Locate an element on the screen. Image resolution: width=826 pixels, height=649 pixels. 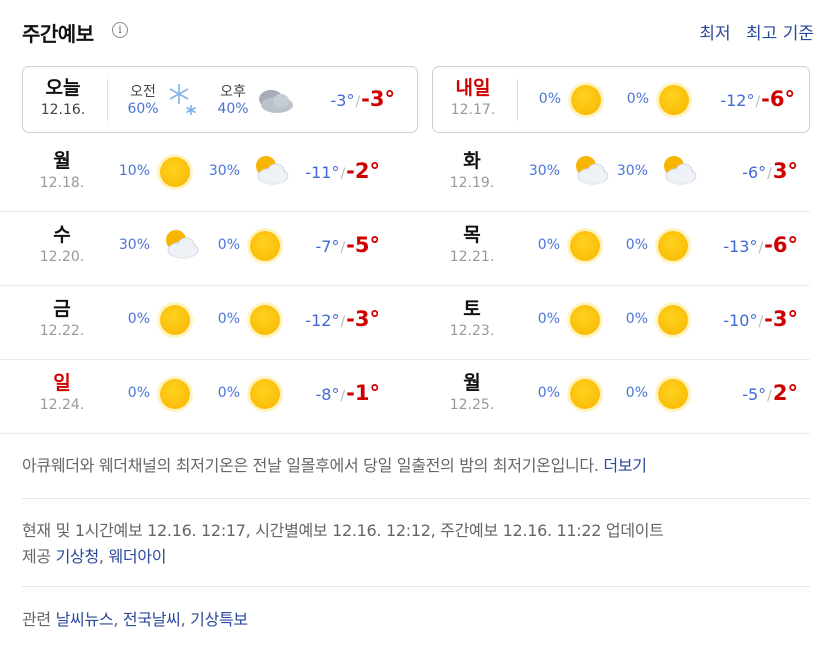
weather-news-link: 날씨뉴스 is located at coordinates (85, 619).